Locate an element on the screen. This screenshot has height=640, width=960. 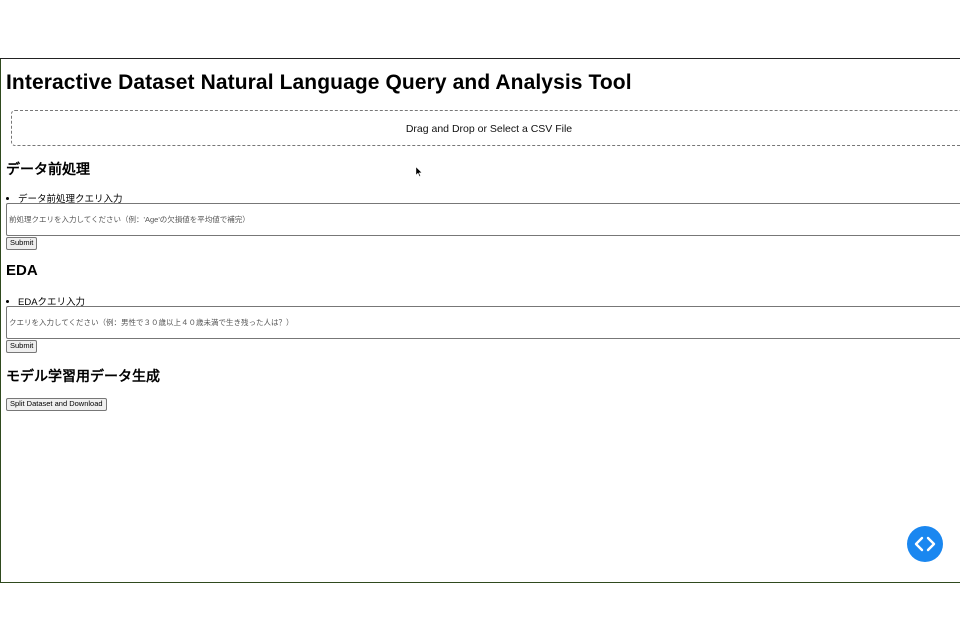
preprocessing-query-placeholder: 前処理クエリを入力してください（例：'Age'の欠損値を平均値で補完） is located at coordinates (129, 219).